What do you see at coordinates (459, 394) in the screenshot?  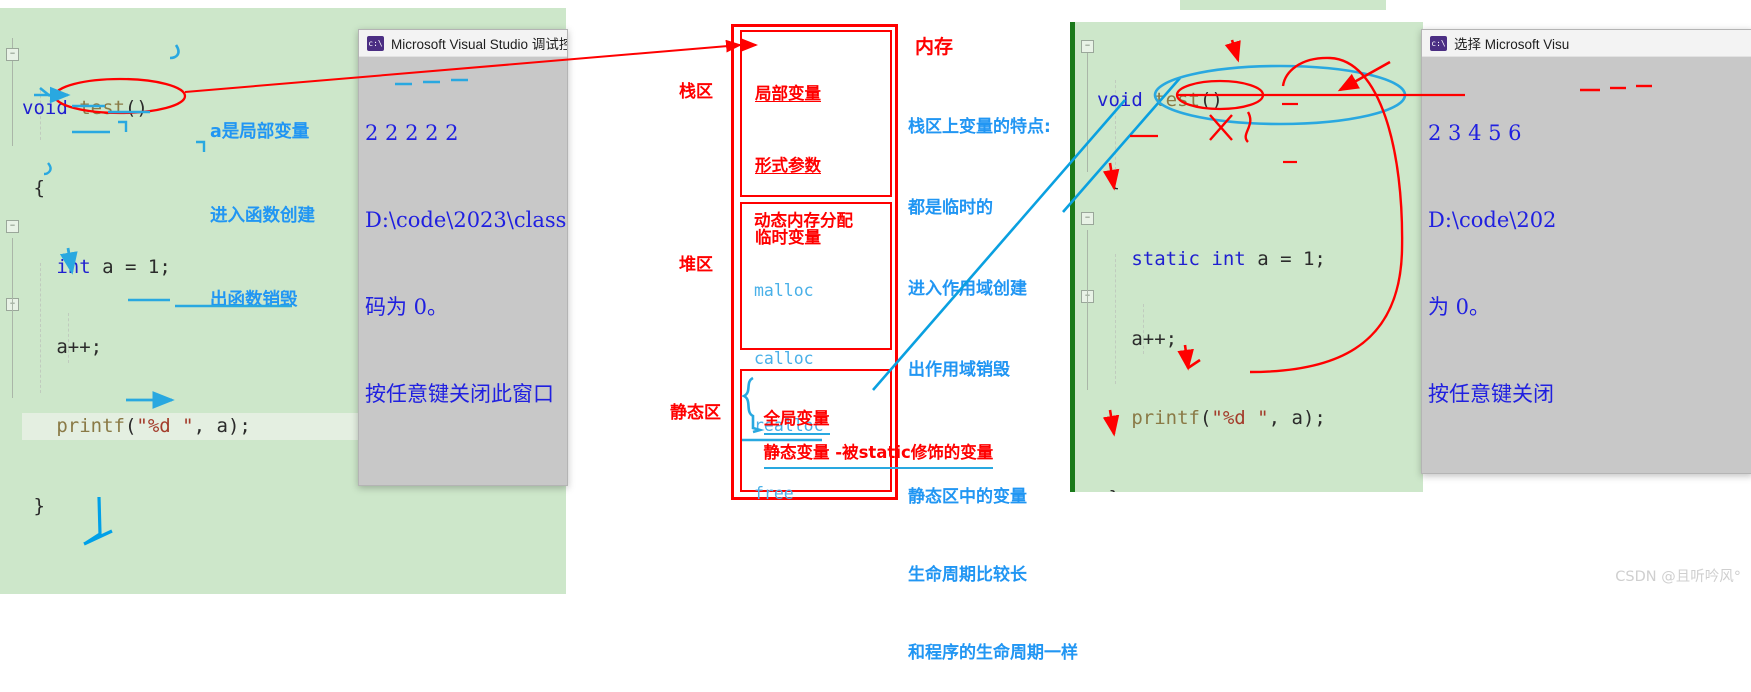 I see `console-output-prompt: 按任意键关闭此窗口` at bounding box center [459, 394].